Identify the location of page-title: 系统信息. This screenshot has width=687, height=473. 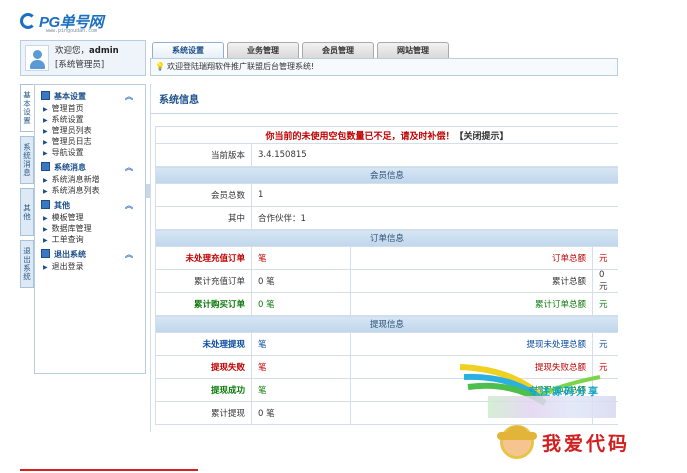
(384, 99).